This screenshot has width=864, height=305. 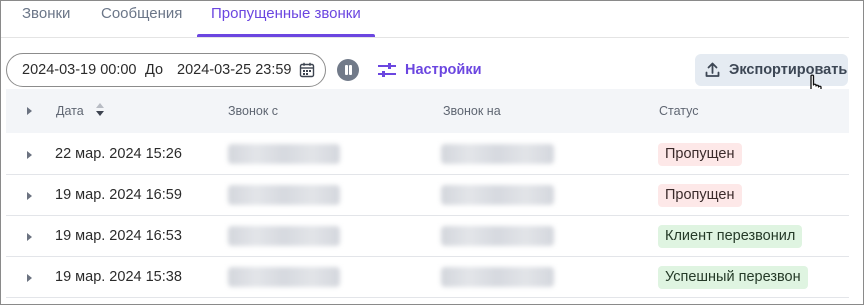 I want to click on tab-calls: Звонки, so click(x=46, y=13).